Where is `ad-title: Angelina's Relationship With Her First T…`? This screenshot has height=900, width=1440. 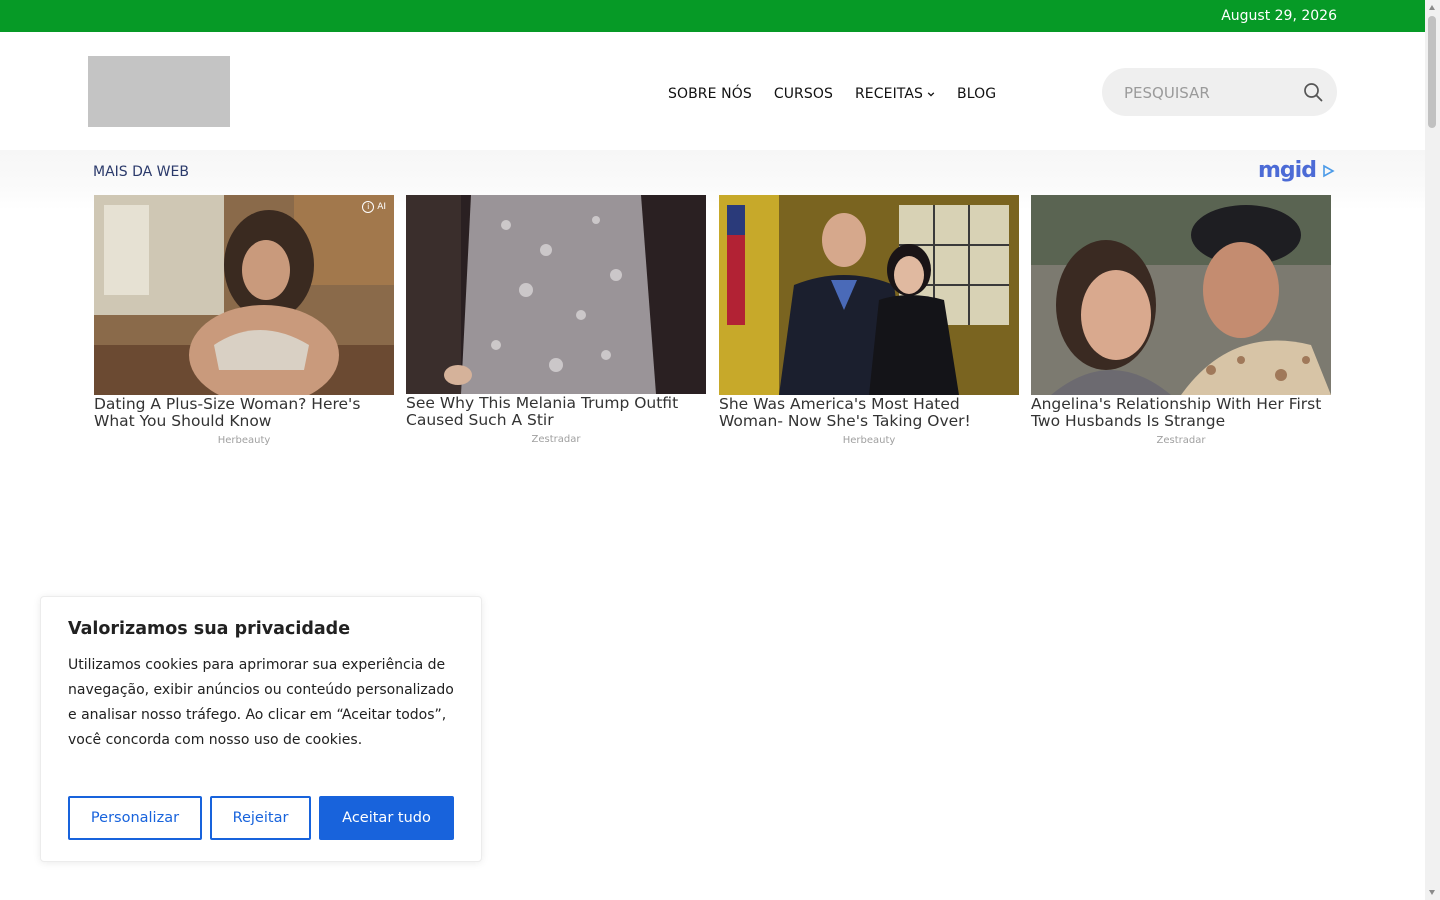
ad-title: Angelina's Relationship With Her First T… is located at coordinates (1181, 413).